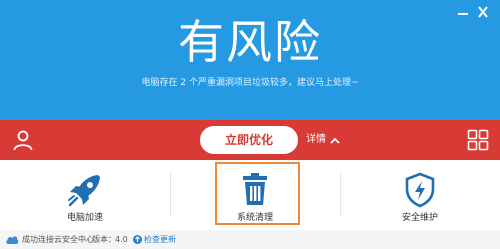  I want to click on version-value: 4.0, so click(121, 239).